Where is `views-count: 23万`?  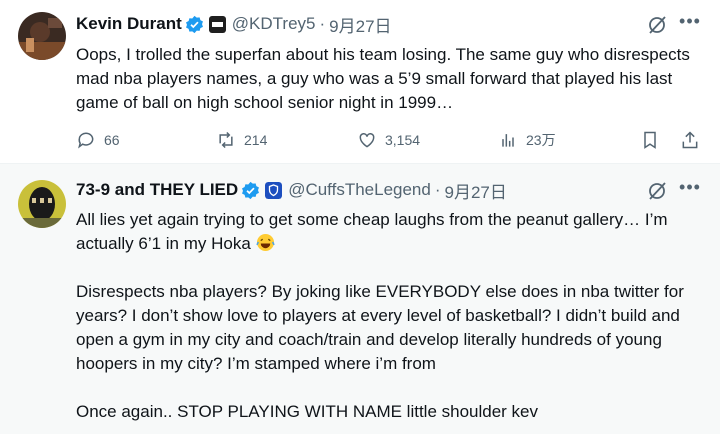
views-count: 23万 is located at coordinates (541, 140).